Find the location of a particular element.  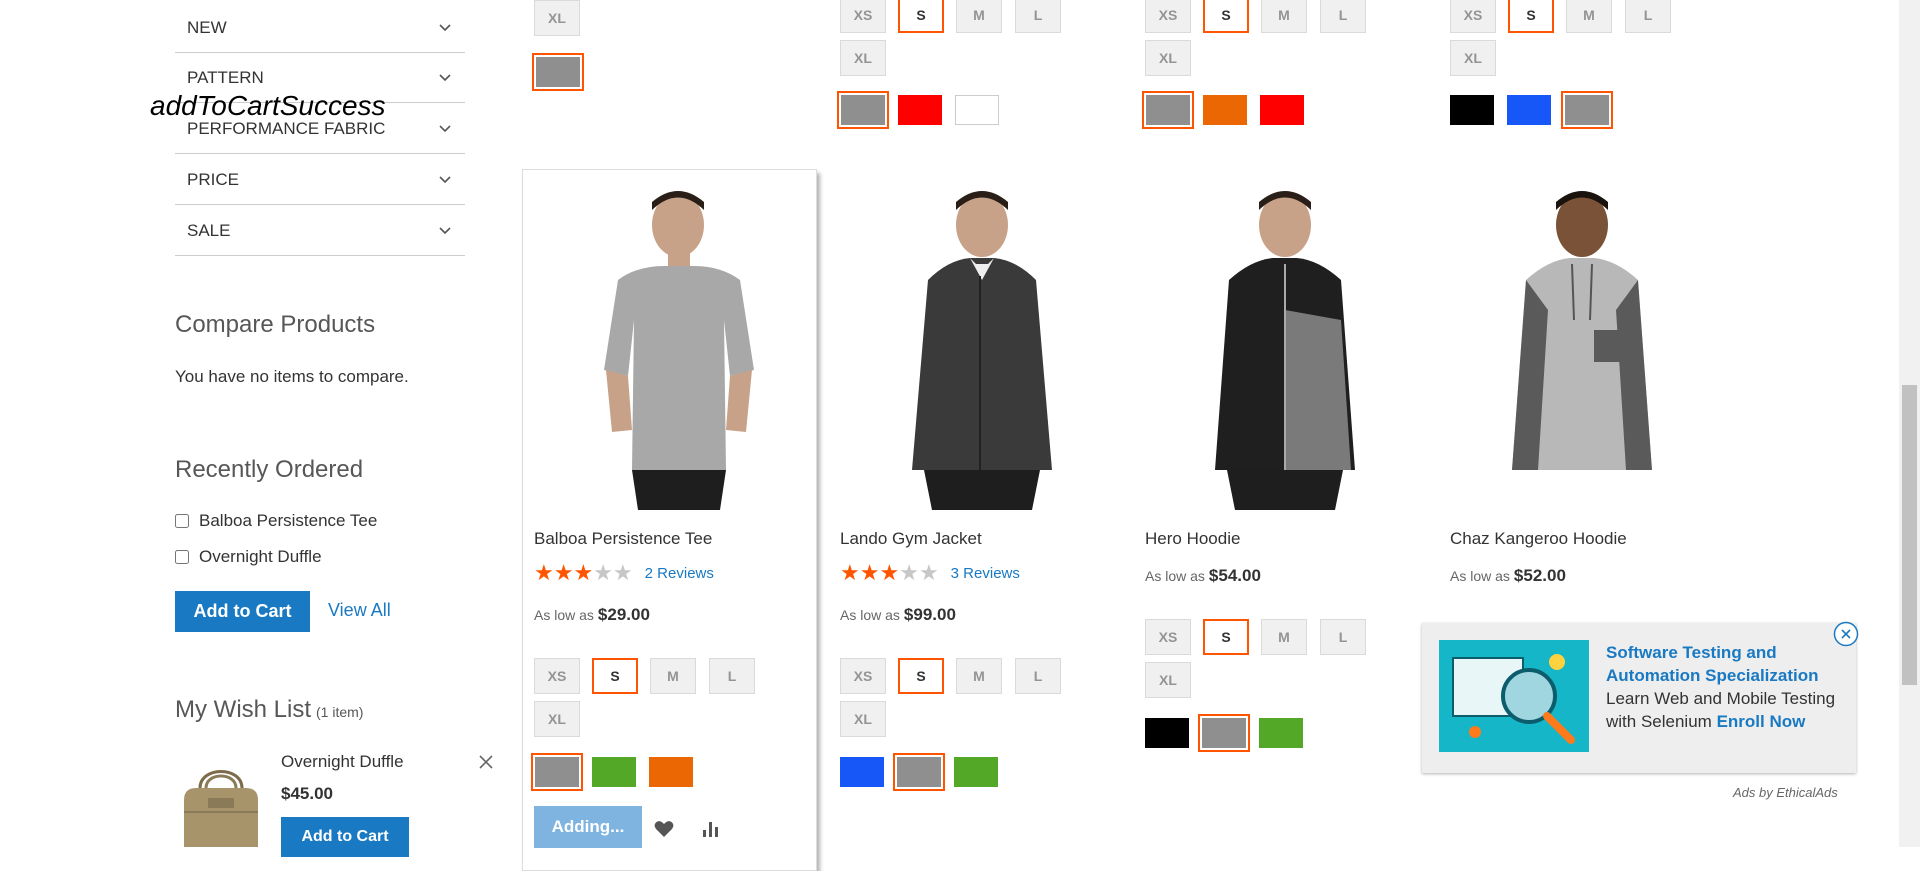

ad-cta-link: Enroll Now is located at coordinates (1761, 721).